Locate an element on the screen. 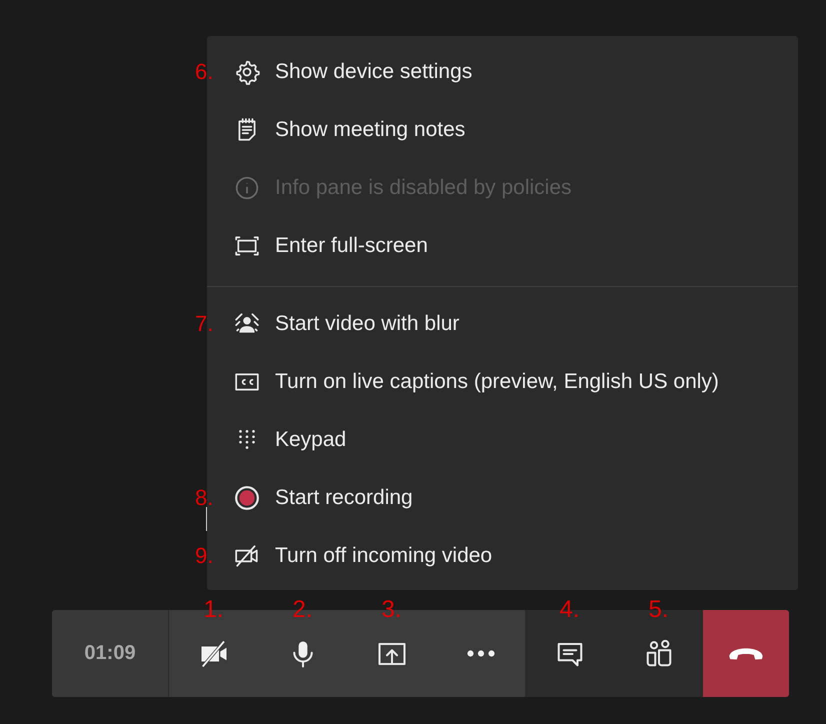 The image size is (826, 724). annotation-number: 4. is located at coordinates (570, 610).